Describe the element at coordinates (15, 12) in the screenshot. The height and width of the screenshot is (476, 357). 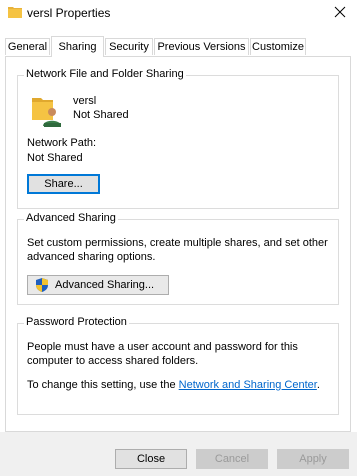
I see `folder-icon` at that location.